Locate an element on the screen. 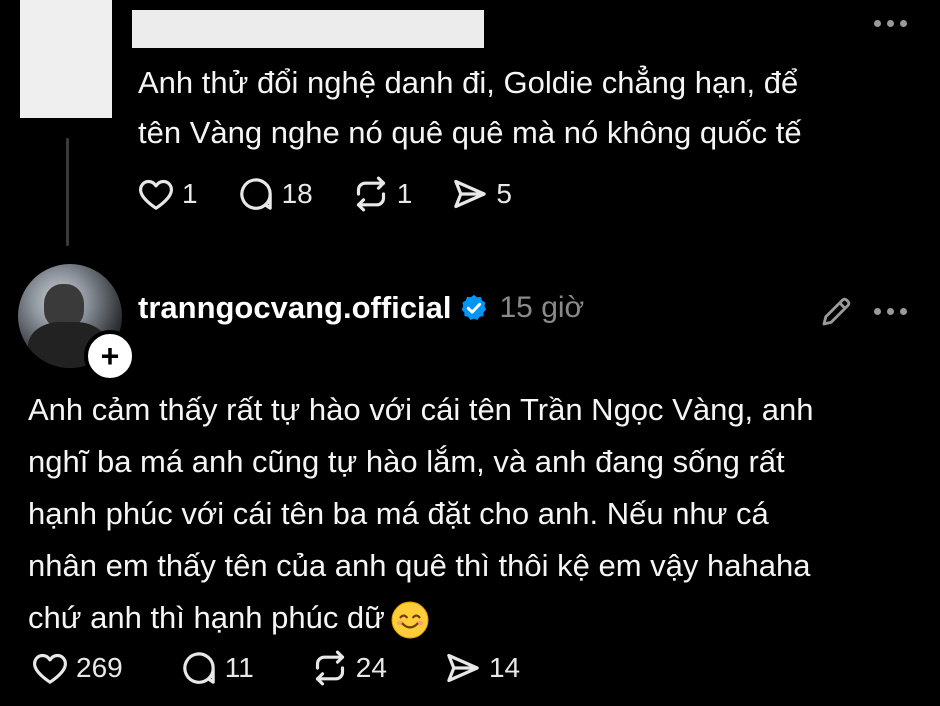 Image resolution: width=940 pixels, height=706 pixels. parent-like-button: 1 is located at coordinates (167, 194).